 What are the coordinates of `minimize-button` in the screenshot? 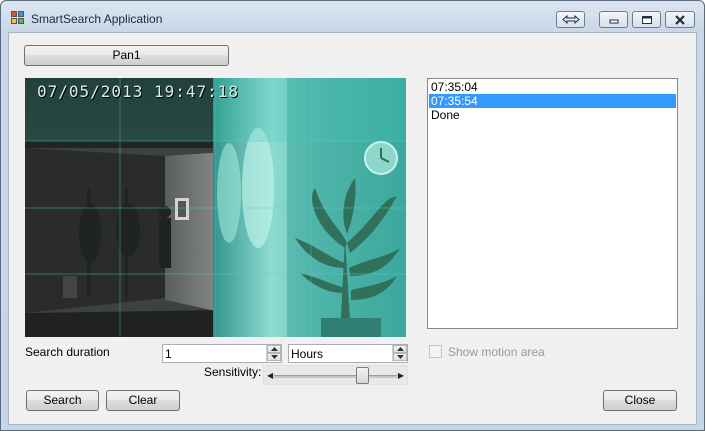 It's located at (613, 19).